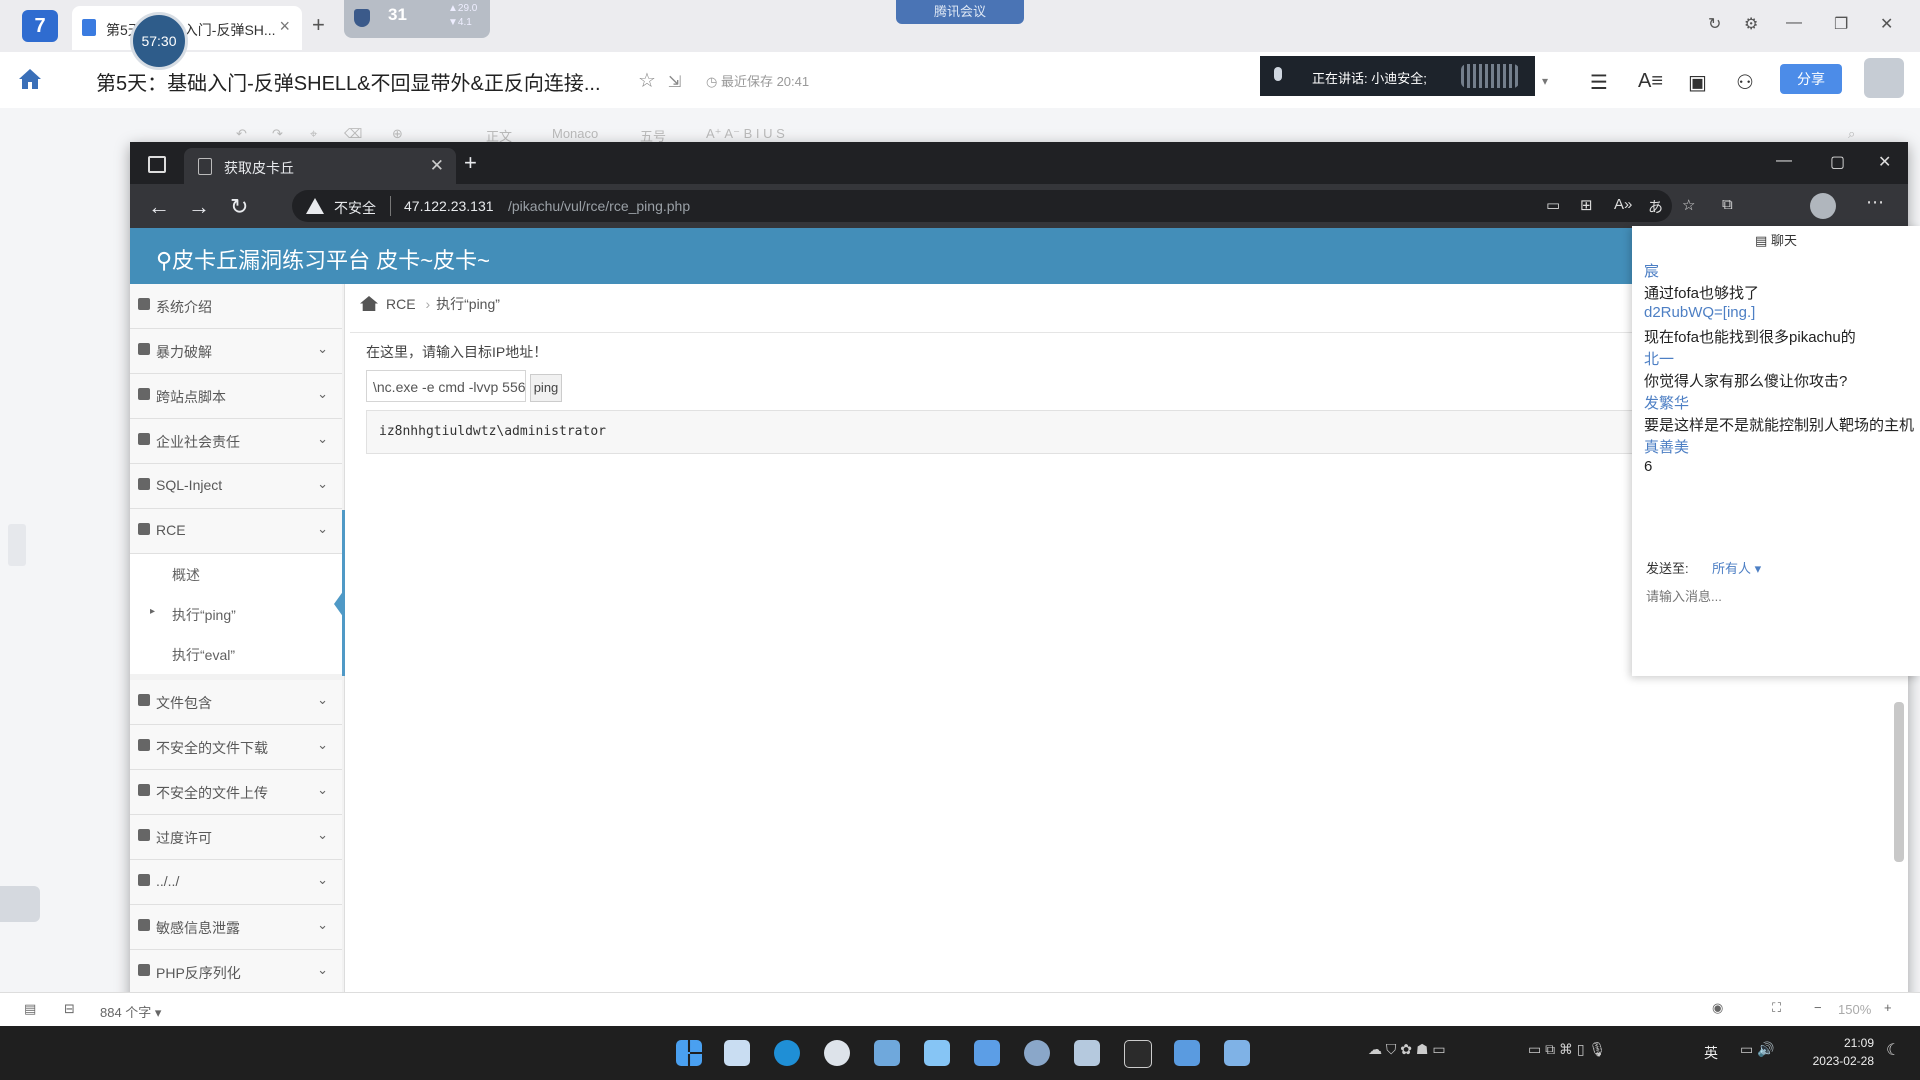 This screenshot has height=1080, width=1920. What do you see at coordinates (130, 1011) in the screenshot?
I see `word-count: 884 个字 ▾` at bounding box center [130, 1011].